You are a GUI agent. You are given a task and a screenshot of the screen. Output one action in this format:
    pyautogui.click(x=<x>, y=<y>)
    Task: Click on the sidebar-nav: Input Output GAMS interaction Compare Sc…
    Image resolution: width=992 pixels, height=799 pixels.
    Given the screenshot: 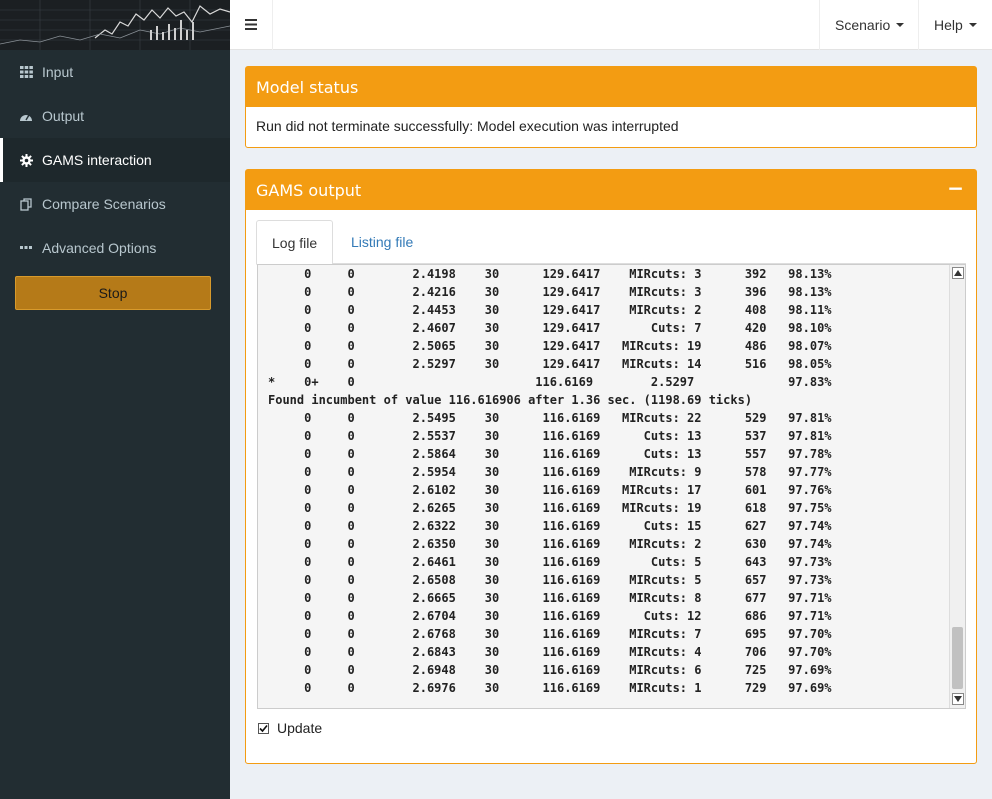 What is the action you would take?
    pyautogui.click(x=115, y=160)
    